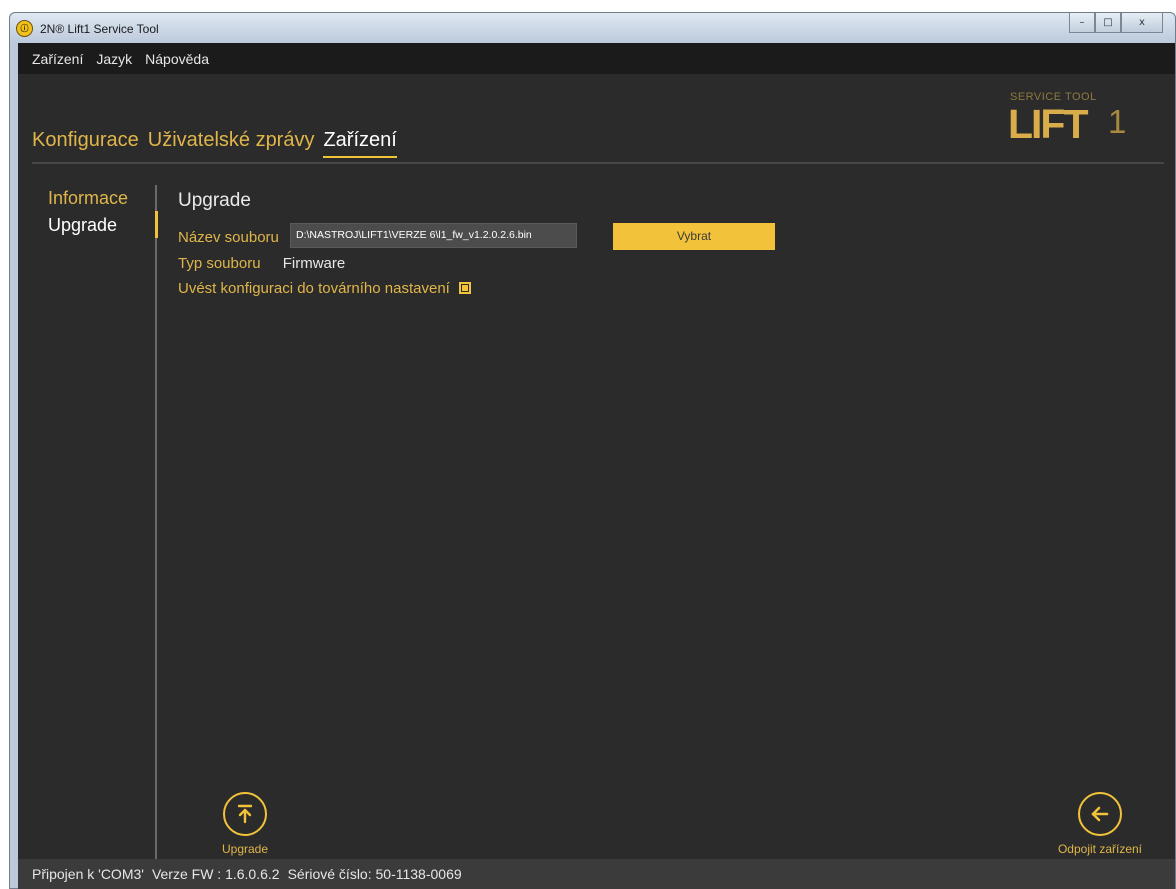  I want to click on section-title: Upgrade, so click(214, 200).